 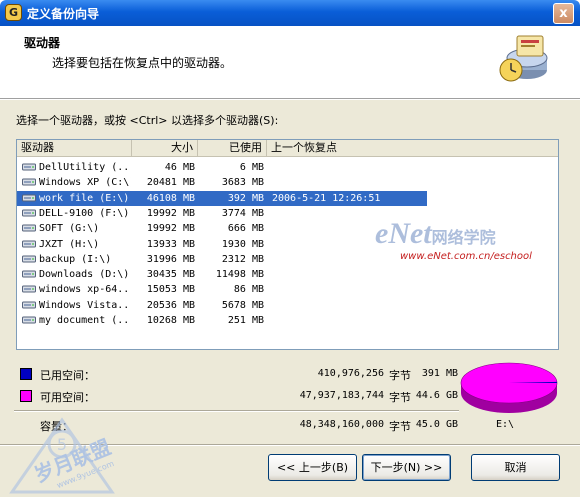 I want to click on free-space-label: 可用空间：, so click(x=67, y=397).